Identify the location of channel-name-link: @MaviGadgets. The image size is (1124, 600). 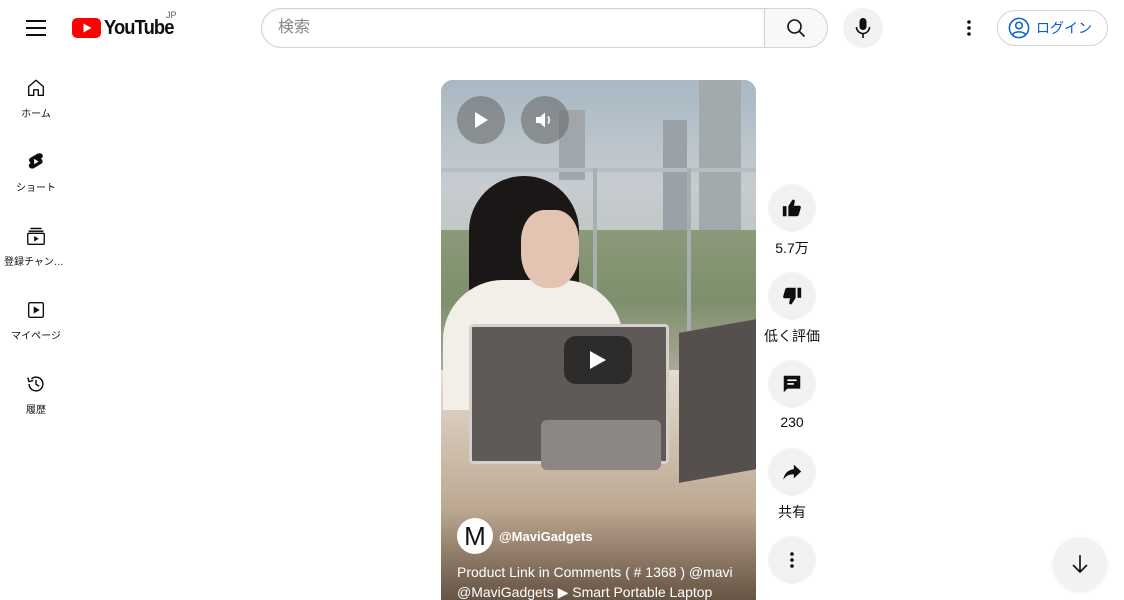
(546, 536).